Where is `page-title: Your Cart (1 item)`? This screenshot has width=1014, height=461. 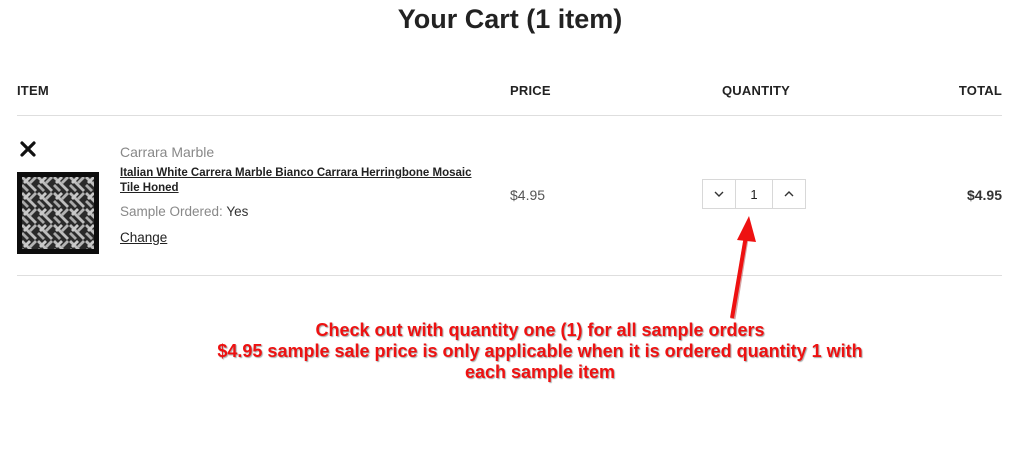
page-title: Your Cart (1 item) is located at coordinates (510, 19).